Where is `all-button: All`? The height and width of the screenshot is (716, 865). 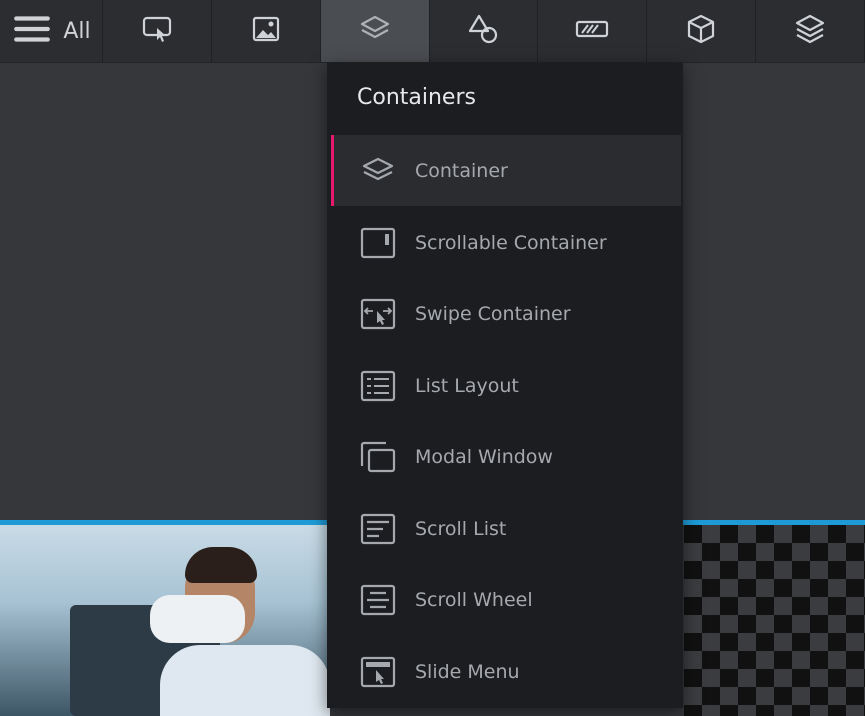 all-button: All is located at coordinates (51, 31).